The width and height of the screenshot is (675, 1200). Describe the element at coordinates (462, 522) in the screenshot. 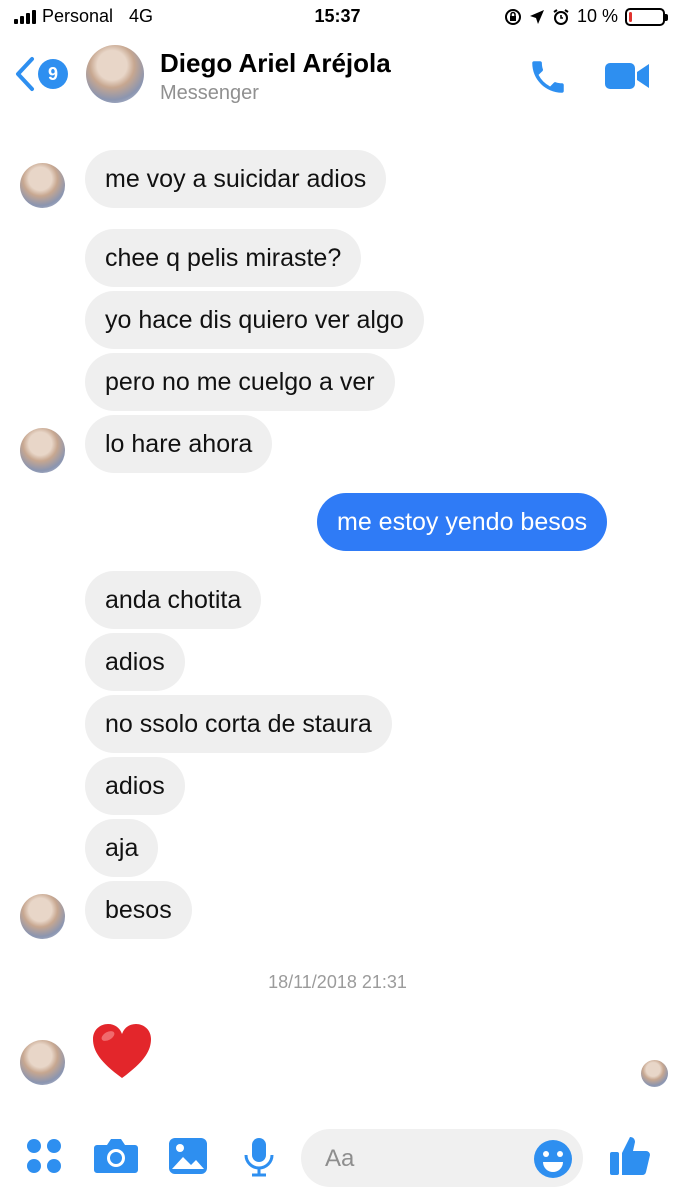

I see `message-bubble-outgoing: me estoy yendo besos` at that location.